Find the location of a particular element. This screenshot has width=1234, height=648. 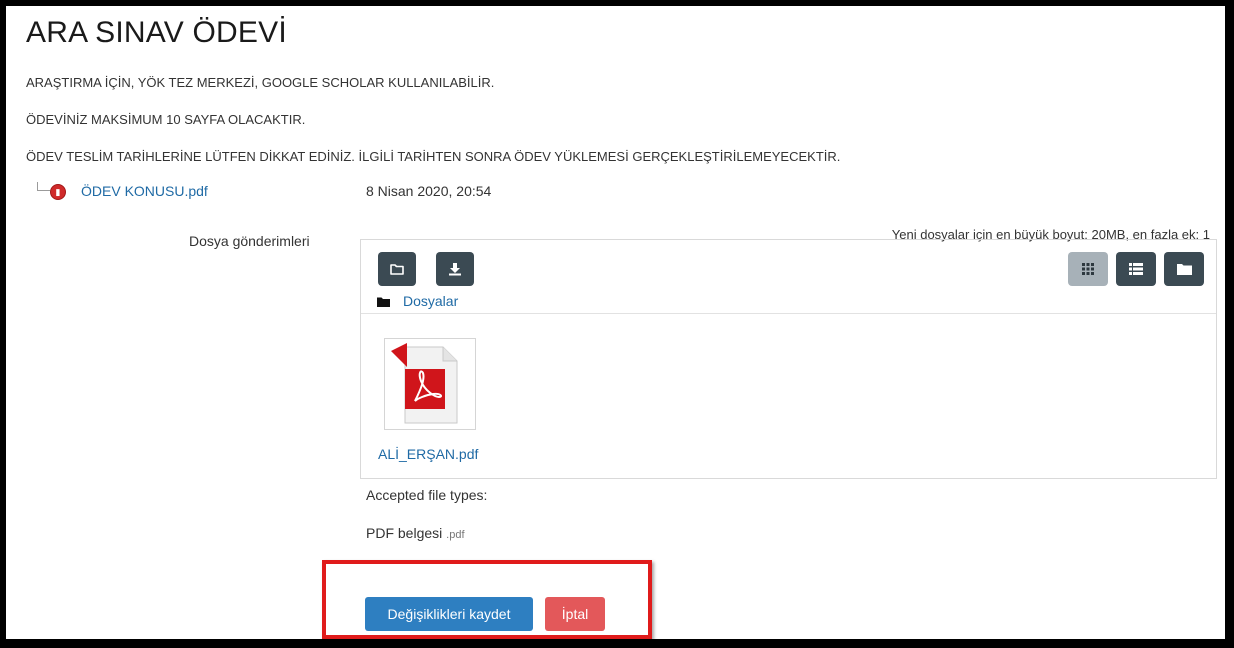

view-list-button is located at coordinates (1136, 269).